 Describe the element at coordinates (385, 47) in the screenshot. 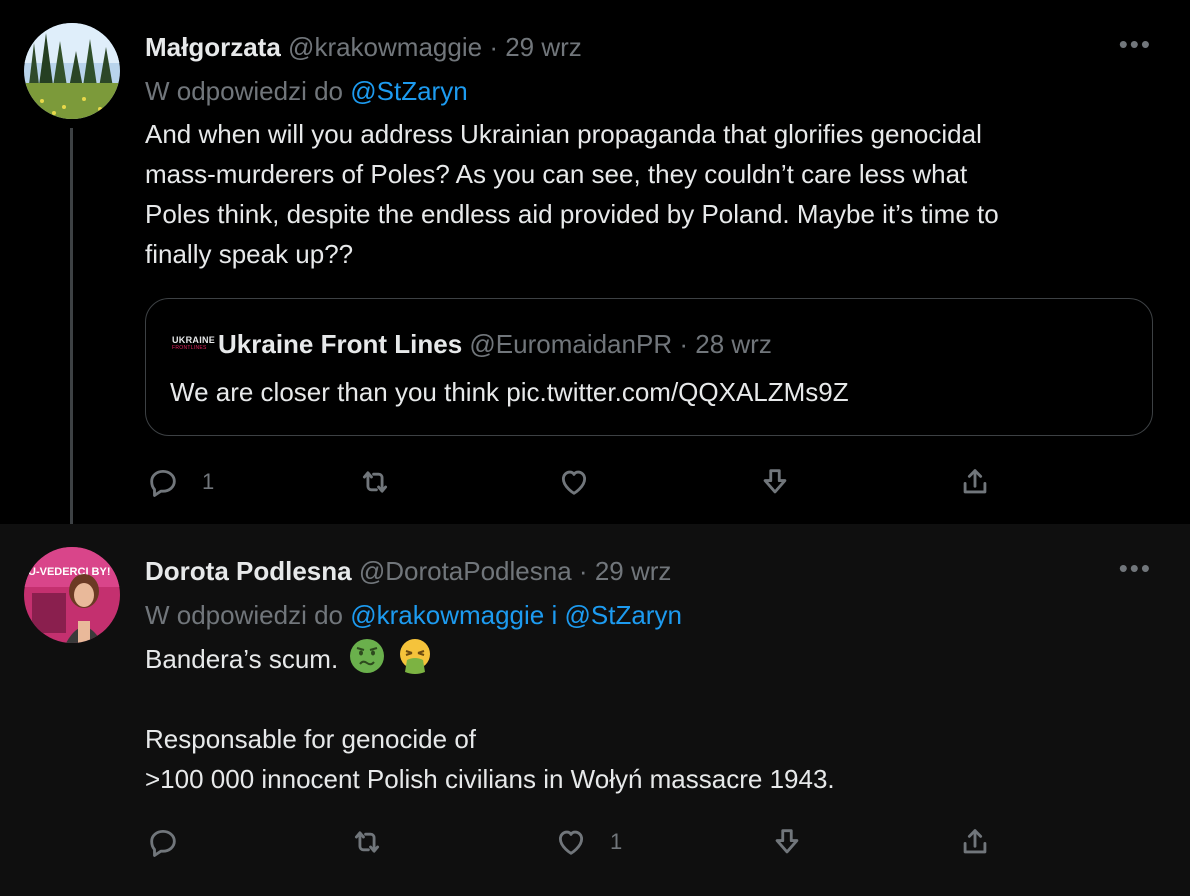

I see `user-handle: @krakowmaggie` at that location.